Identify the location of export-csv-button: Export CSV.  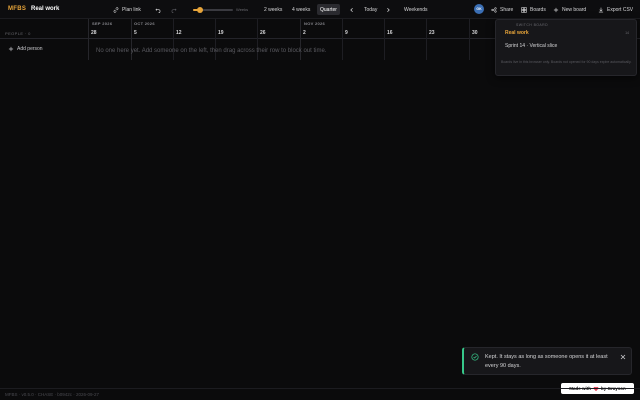
(615, 9).